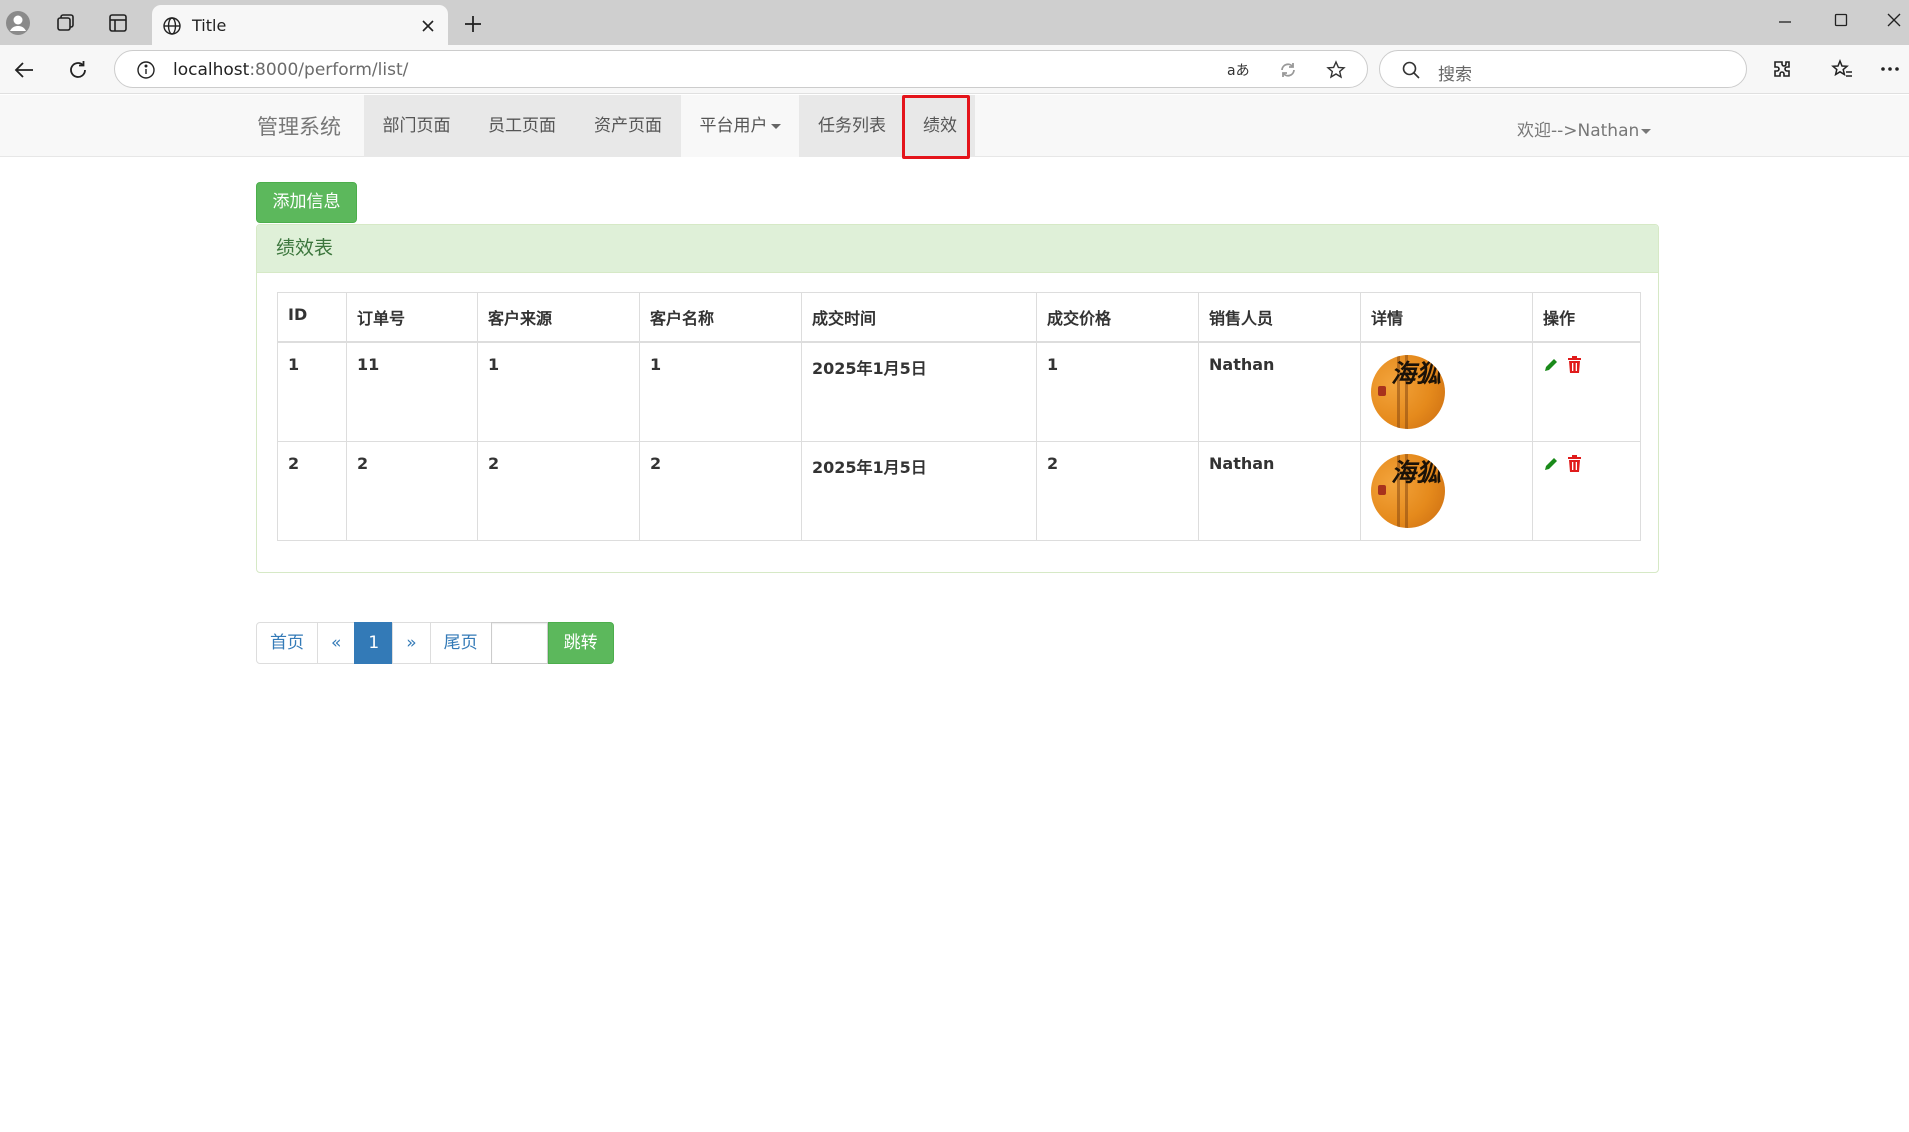 Image resolution: width=1909 pixels, height=1132 pixels. I want to click on browser-address-bar: localhost:8000/perform/list/ aあ 搜索, so click(954, 69).